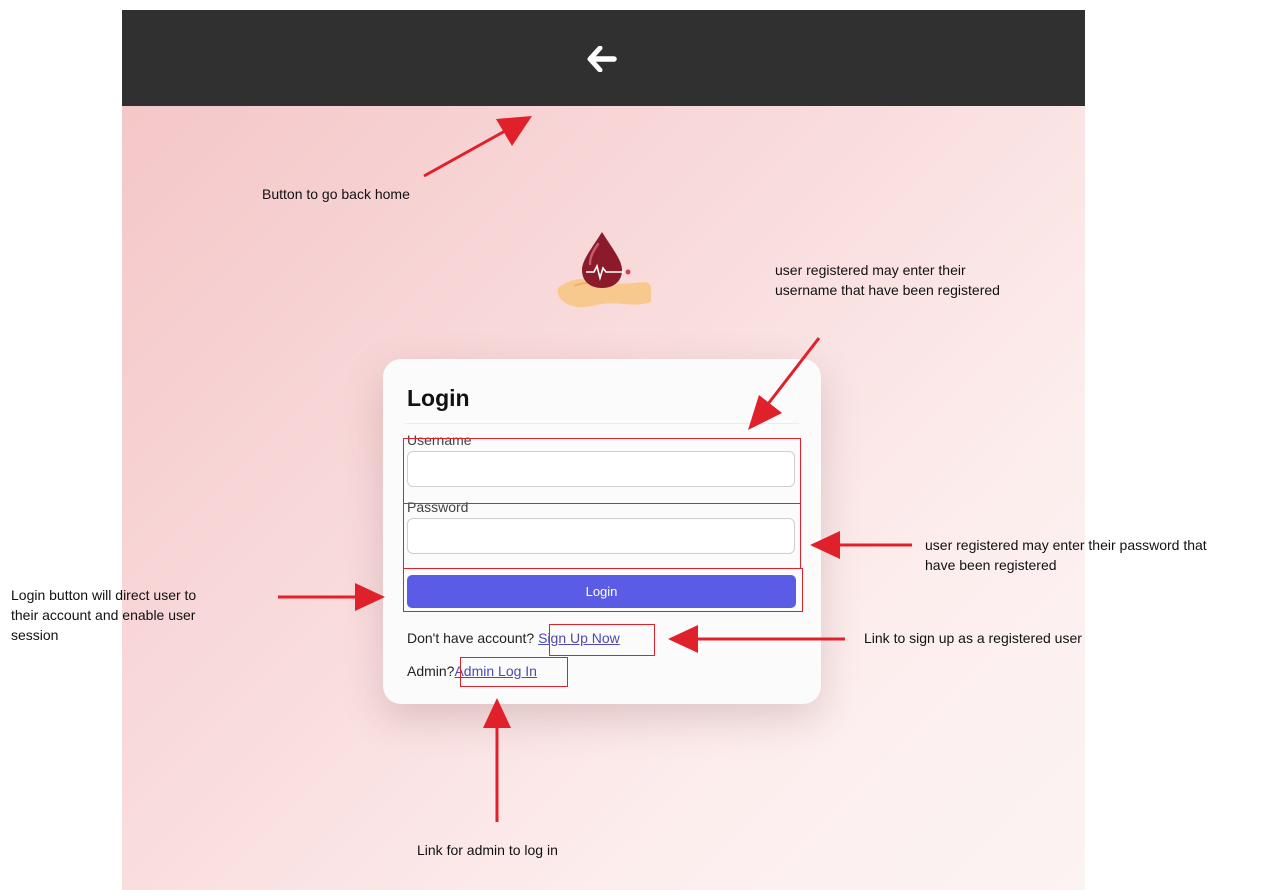  What do you see at coordinates (104, 595) in the screenshot?
I see `annotation-login-1: Login button will direct user to` at bounding box center [104, 595].